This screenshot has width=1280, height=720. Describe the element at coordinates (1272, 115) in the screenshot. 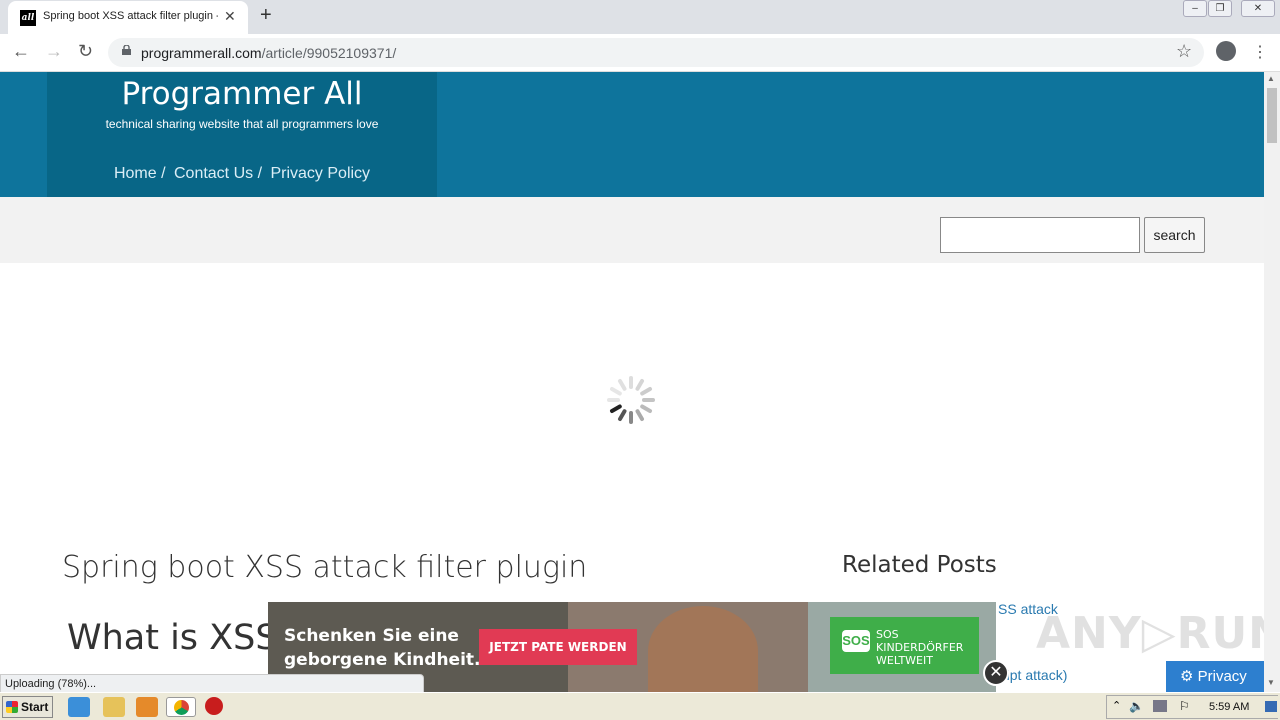

I see `scroll-thumb` at that location.